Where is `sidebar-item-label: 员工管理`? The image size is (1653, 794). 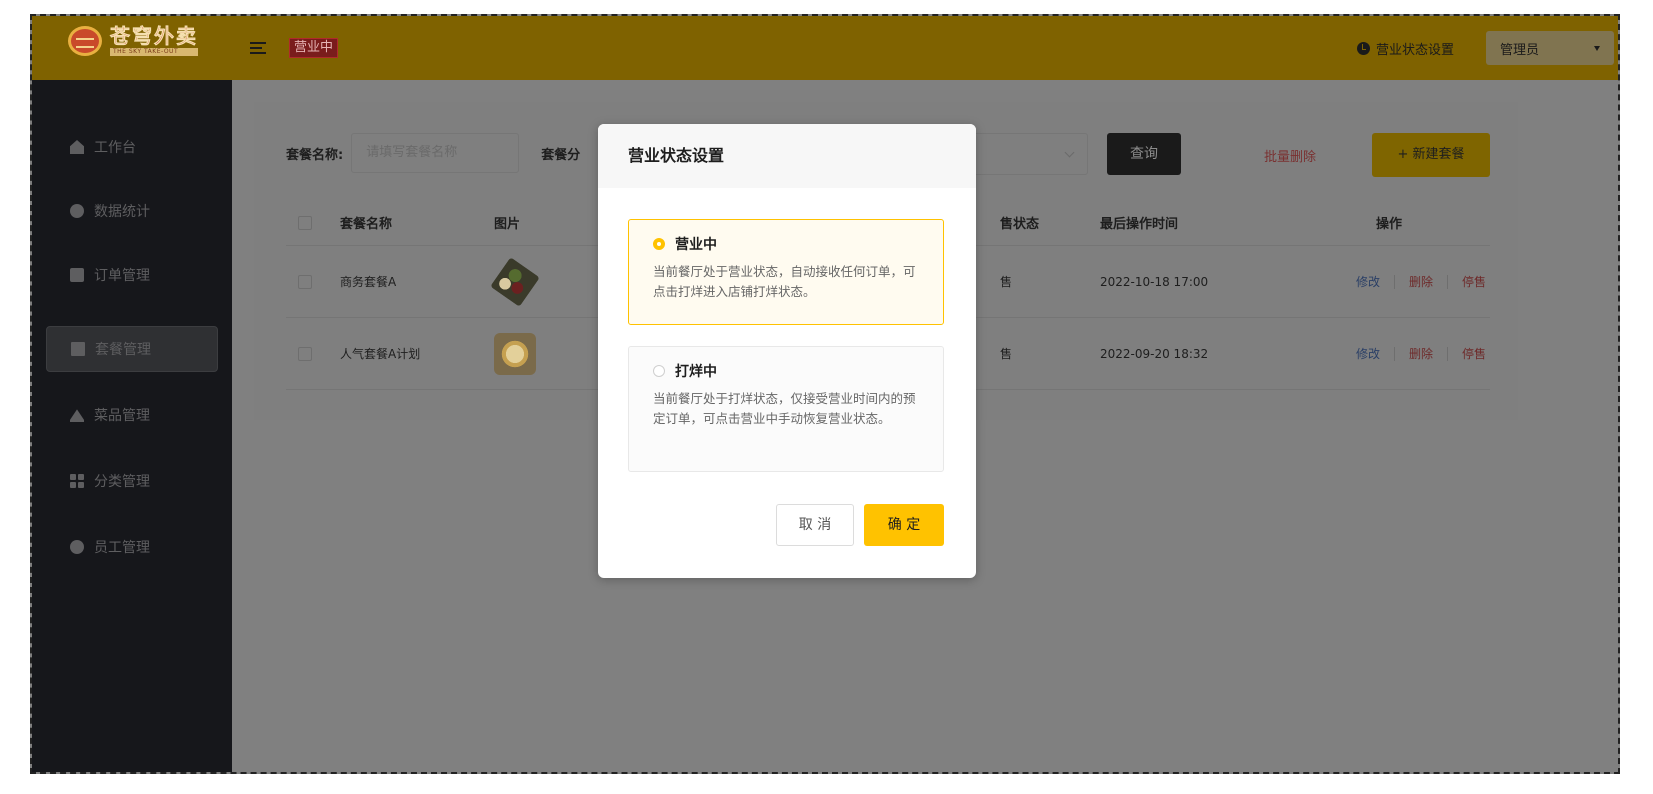 sidebar-item-label: 员工管理 is located at coordinates (122, 548).